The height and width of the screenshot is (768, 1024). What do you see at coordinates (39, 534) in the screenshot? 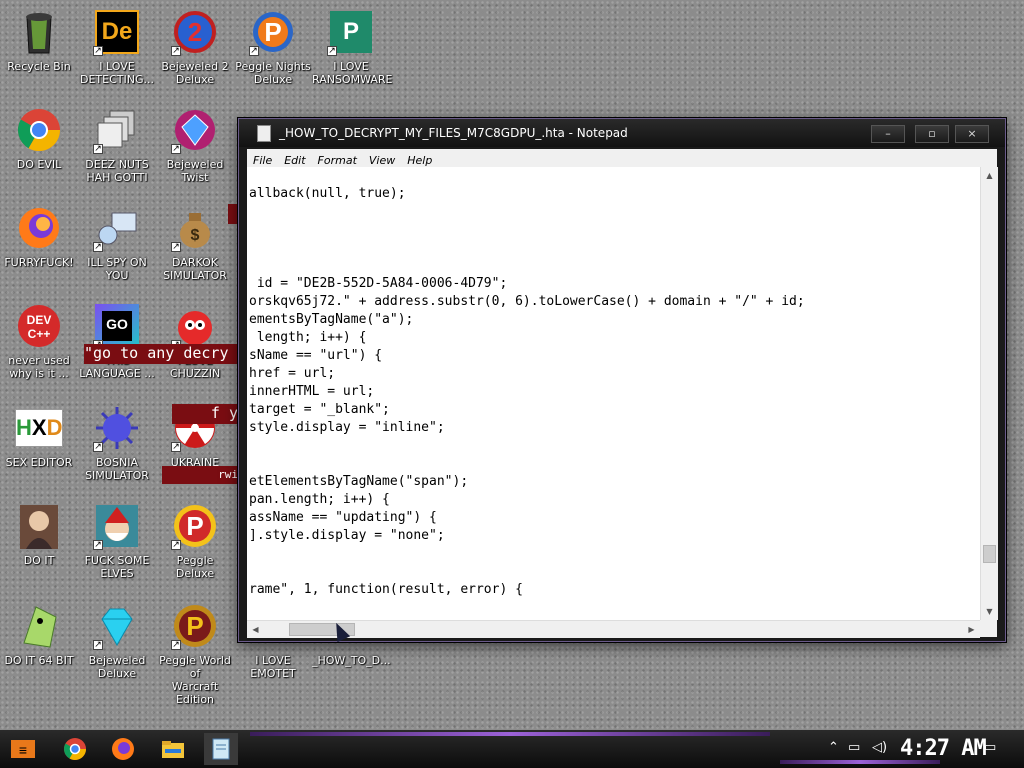
I see `desktop-icon-do-it: DO IT` at bounding box center [39, 534].